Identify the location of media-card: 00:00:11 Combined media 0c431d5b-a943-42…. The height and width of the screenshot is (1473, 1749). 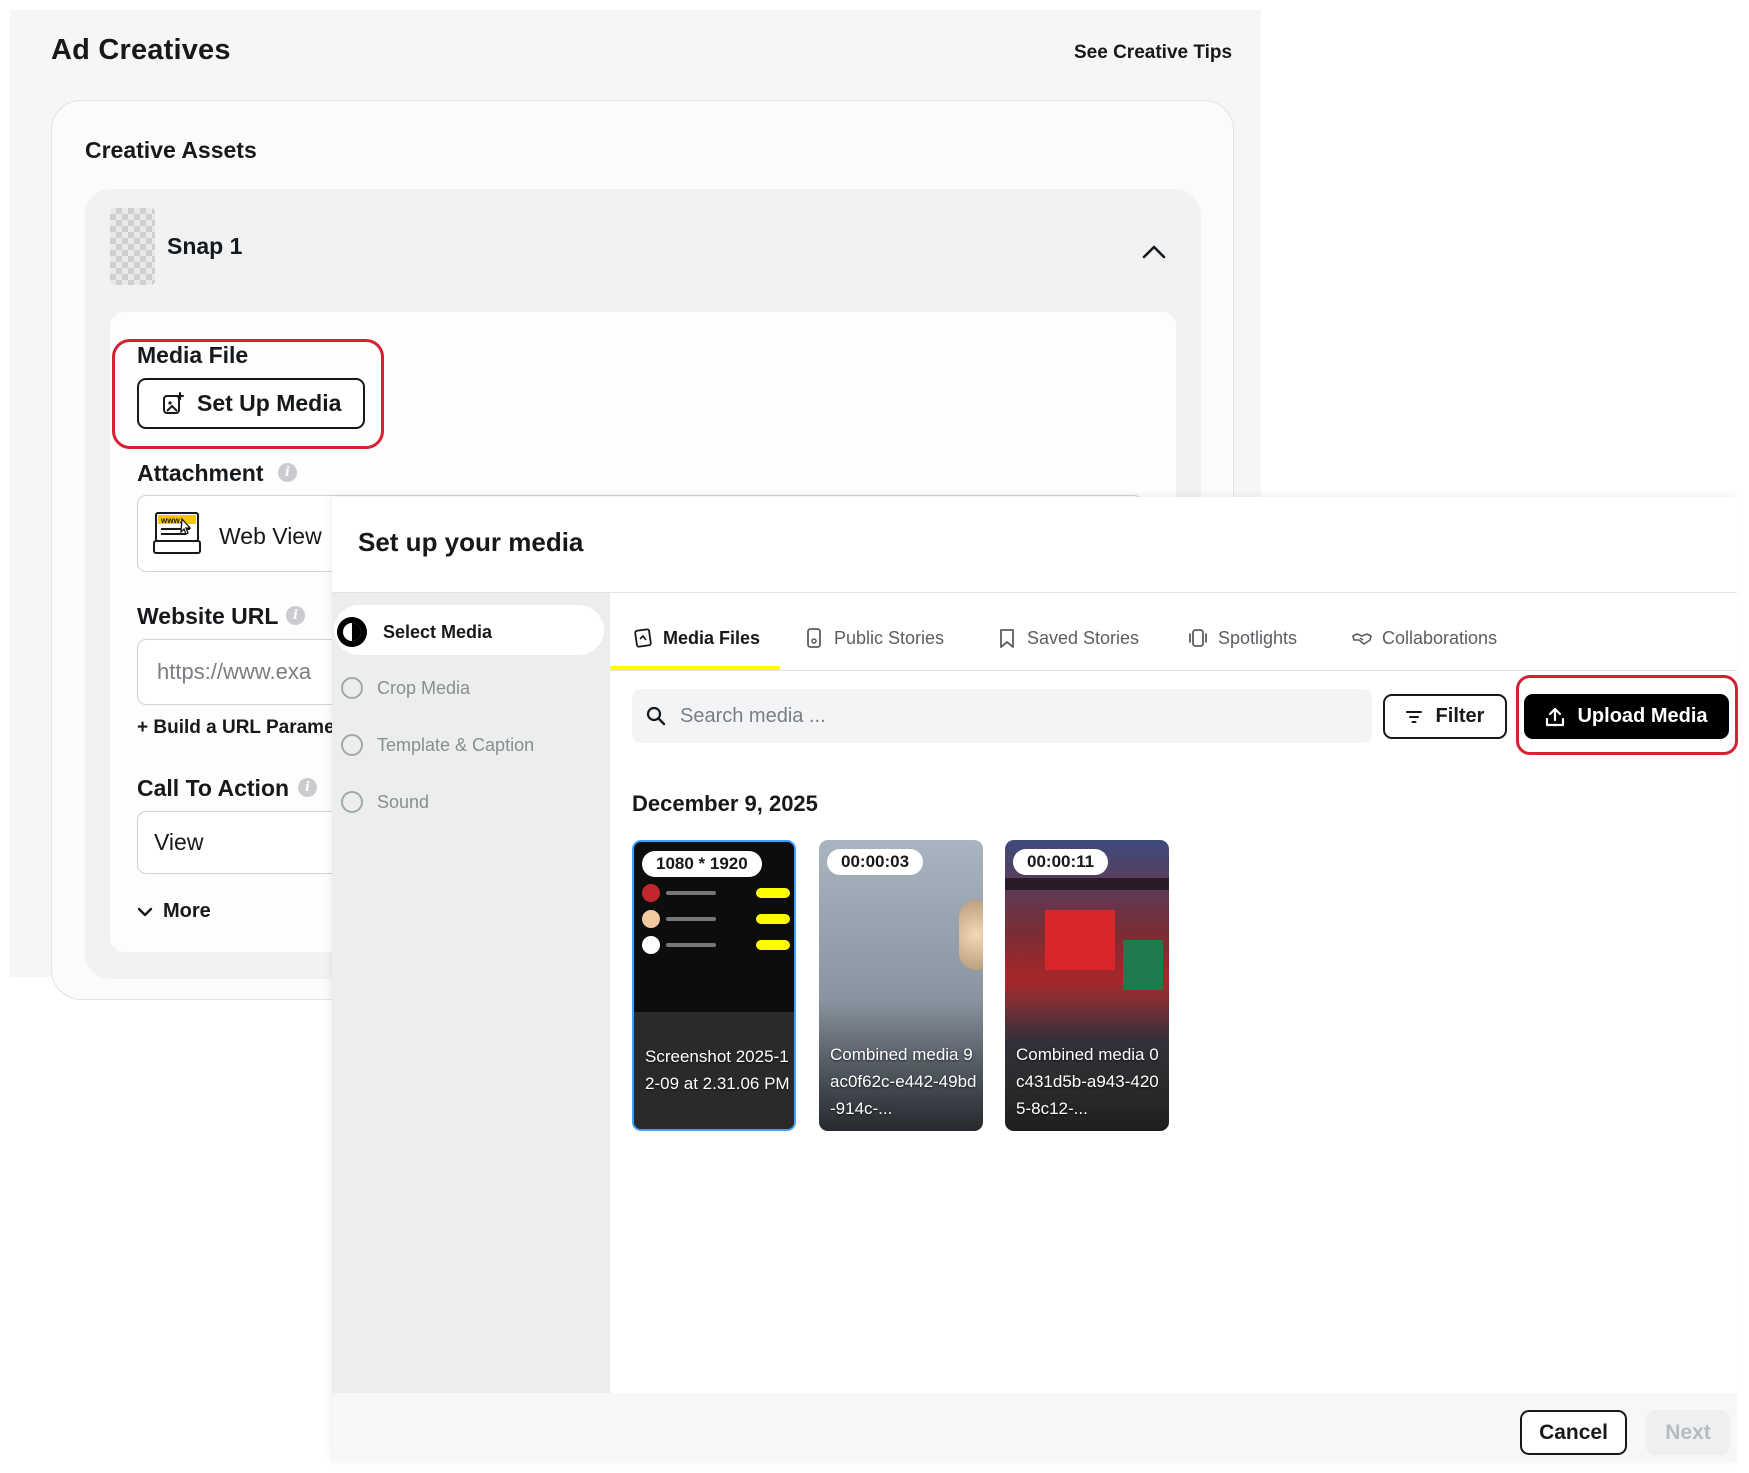
(1087, 985).